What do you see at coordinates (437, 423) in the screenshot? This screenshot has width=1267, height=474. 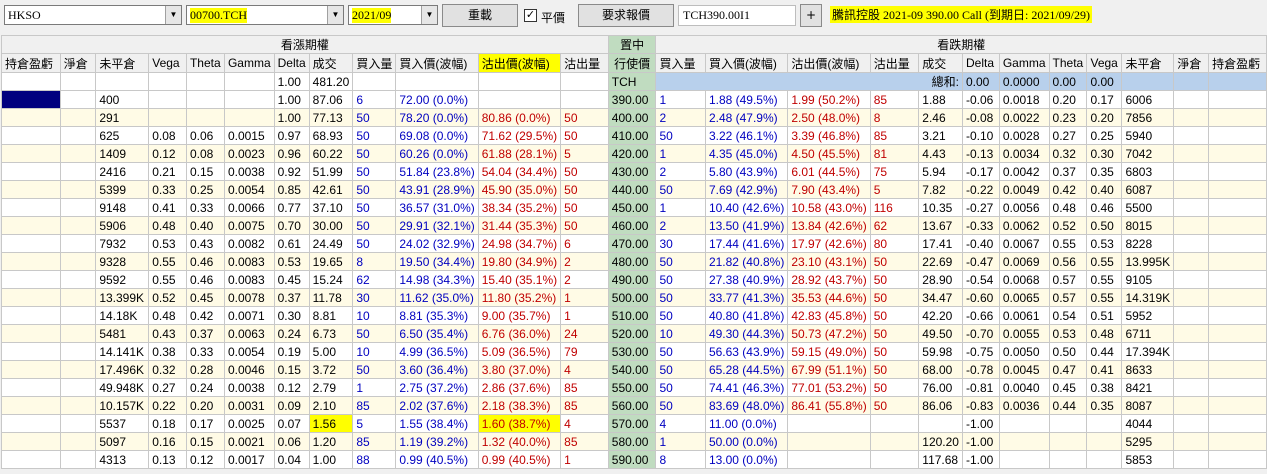 I see `call-bid-price-cell: 1.55 (38.4%)` at bounding box center [437, 423].